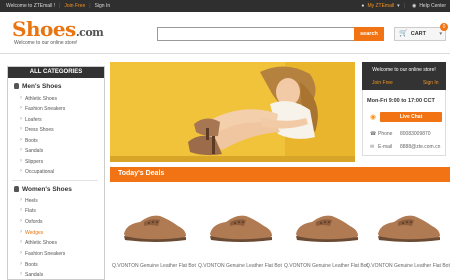 Image resolution: width=450 pixels, height=280 pixels. Describe the element at coordinates (37, 86) in the screenshot. I see `category-group-mens: Men's Shoes` at that location.